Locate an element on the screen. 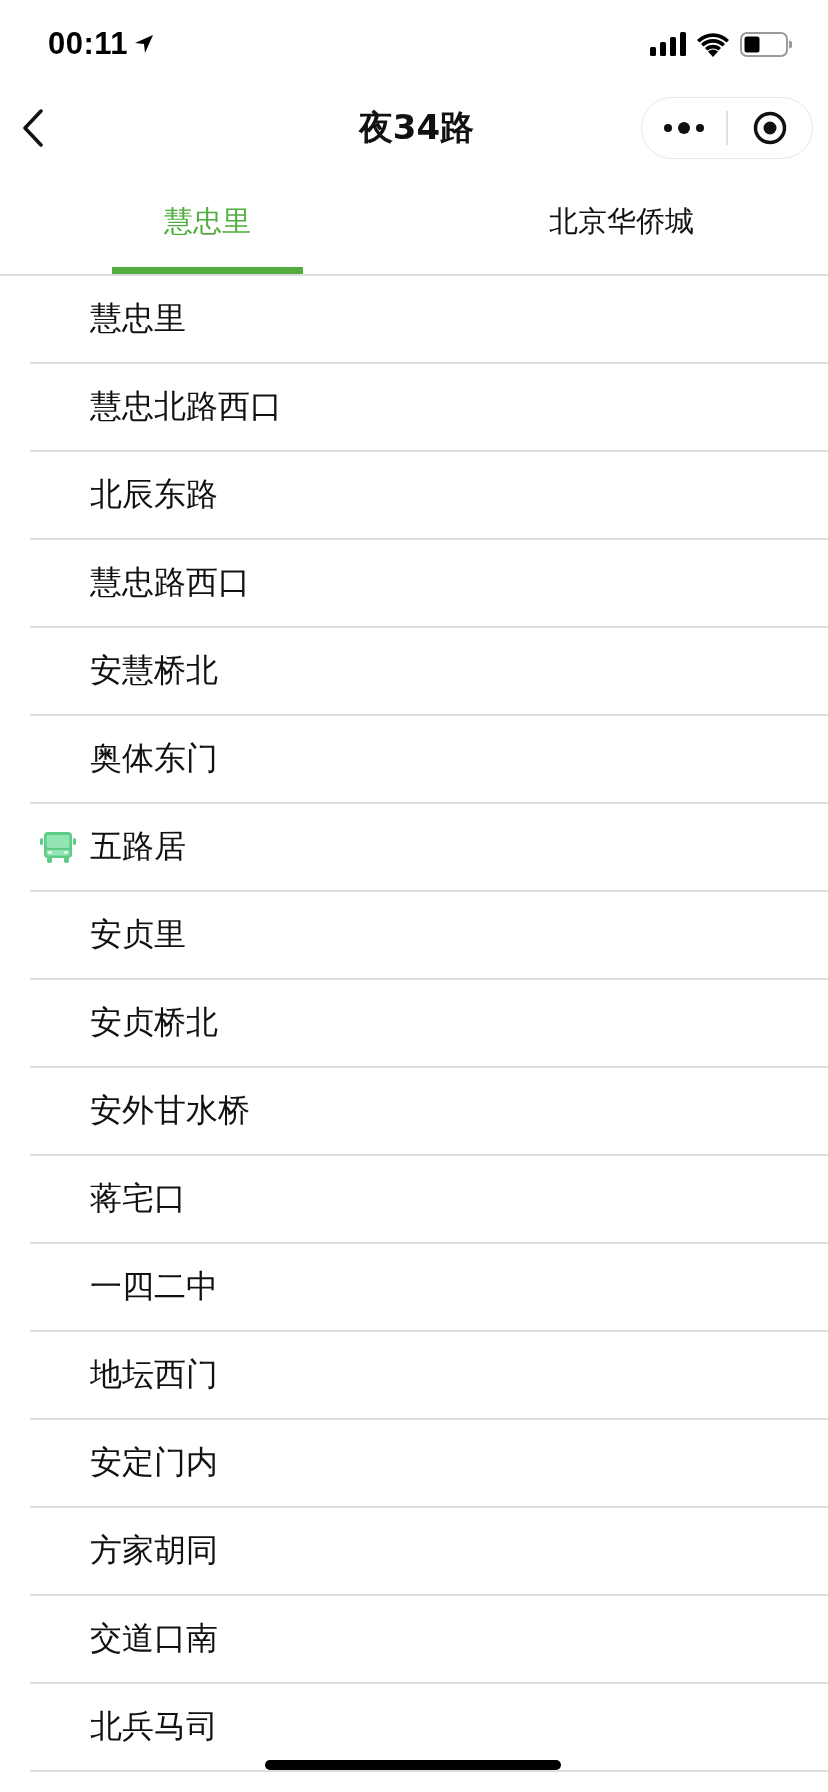 This screenshot has width=828, height=1792. stop-name: 安慧桥北 is located at coordinates (154, 671).